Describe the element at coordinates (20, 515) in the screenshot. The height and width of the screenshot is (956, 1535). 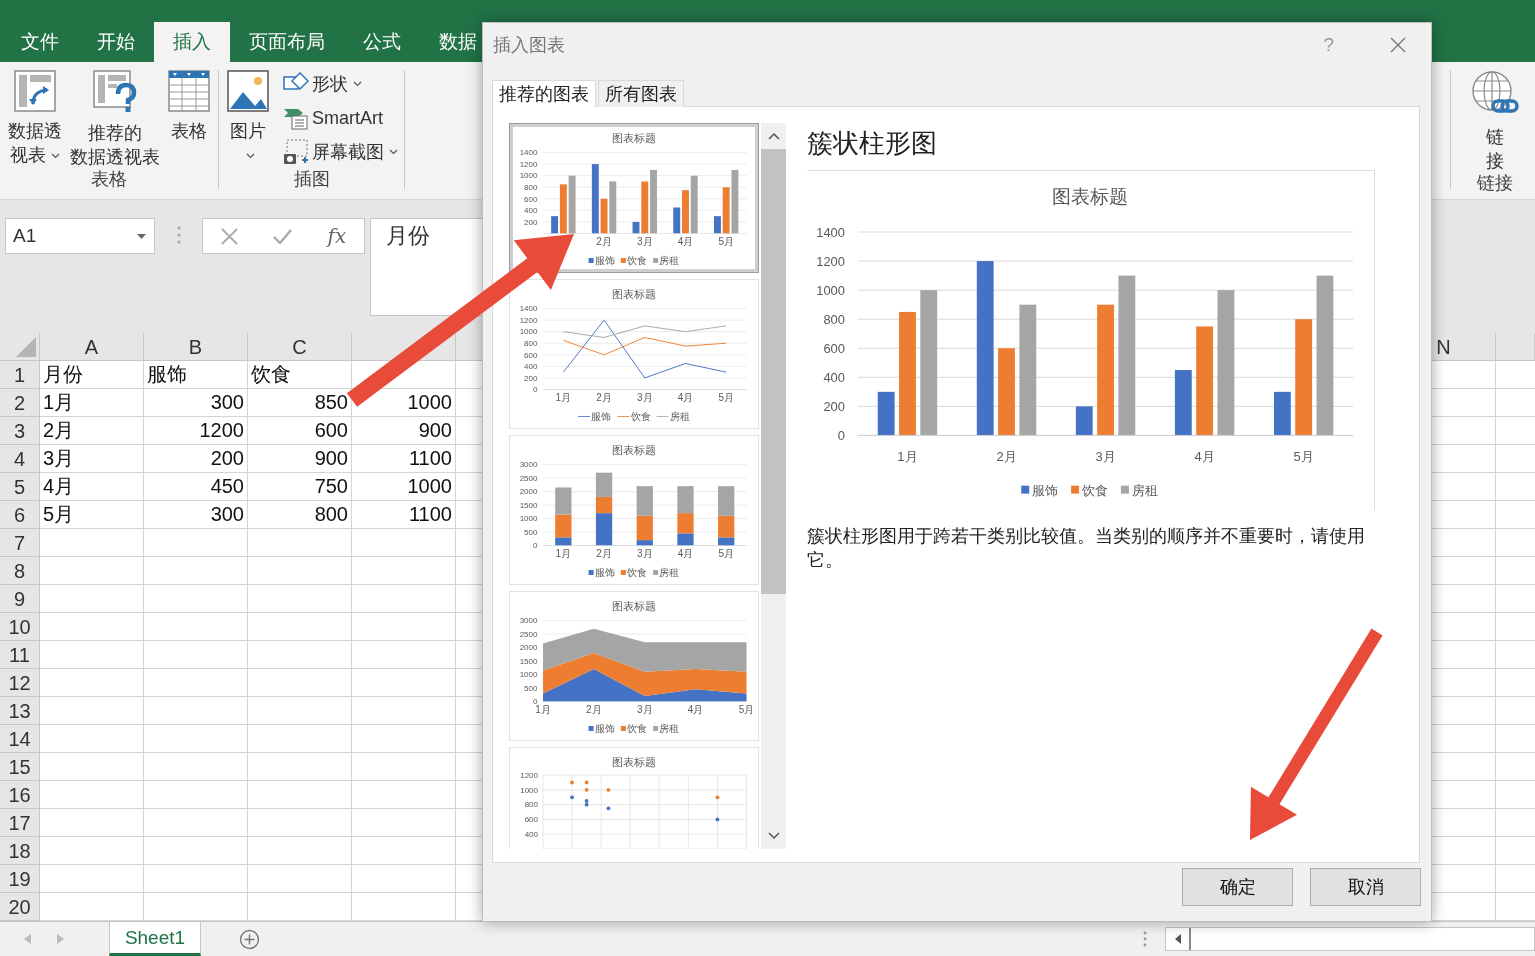
I see `row-header: 6` at that location.